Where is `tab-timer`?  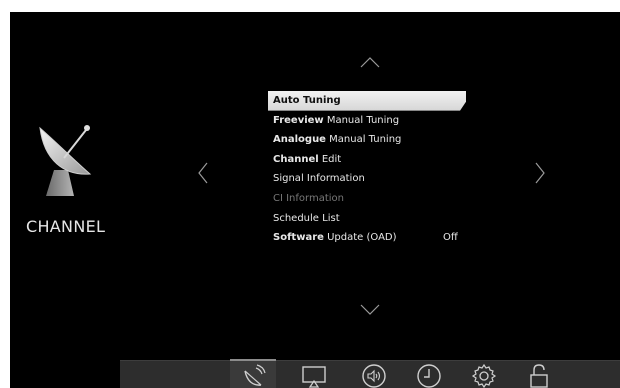 tab-timer is located at coordinates (428, 374).